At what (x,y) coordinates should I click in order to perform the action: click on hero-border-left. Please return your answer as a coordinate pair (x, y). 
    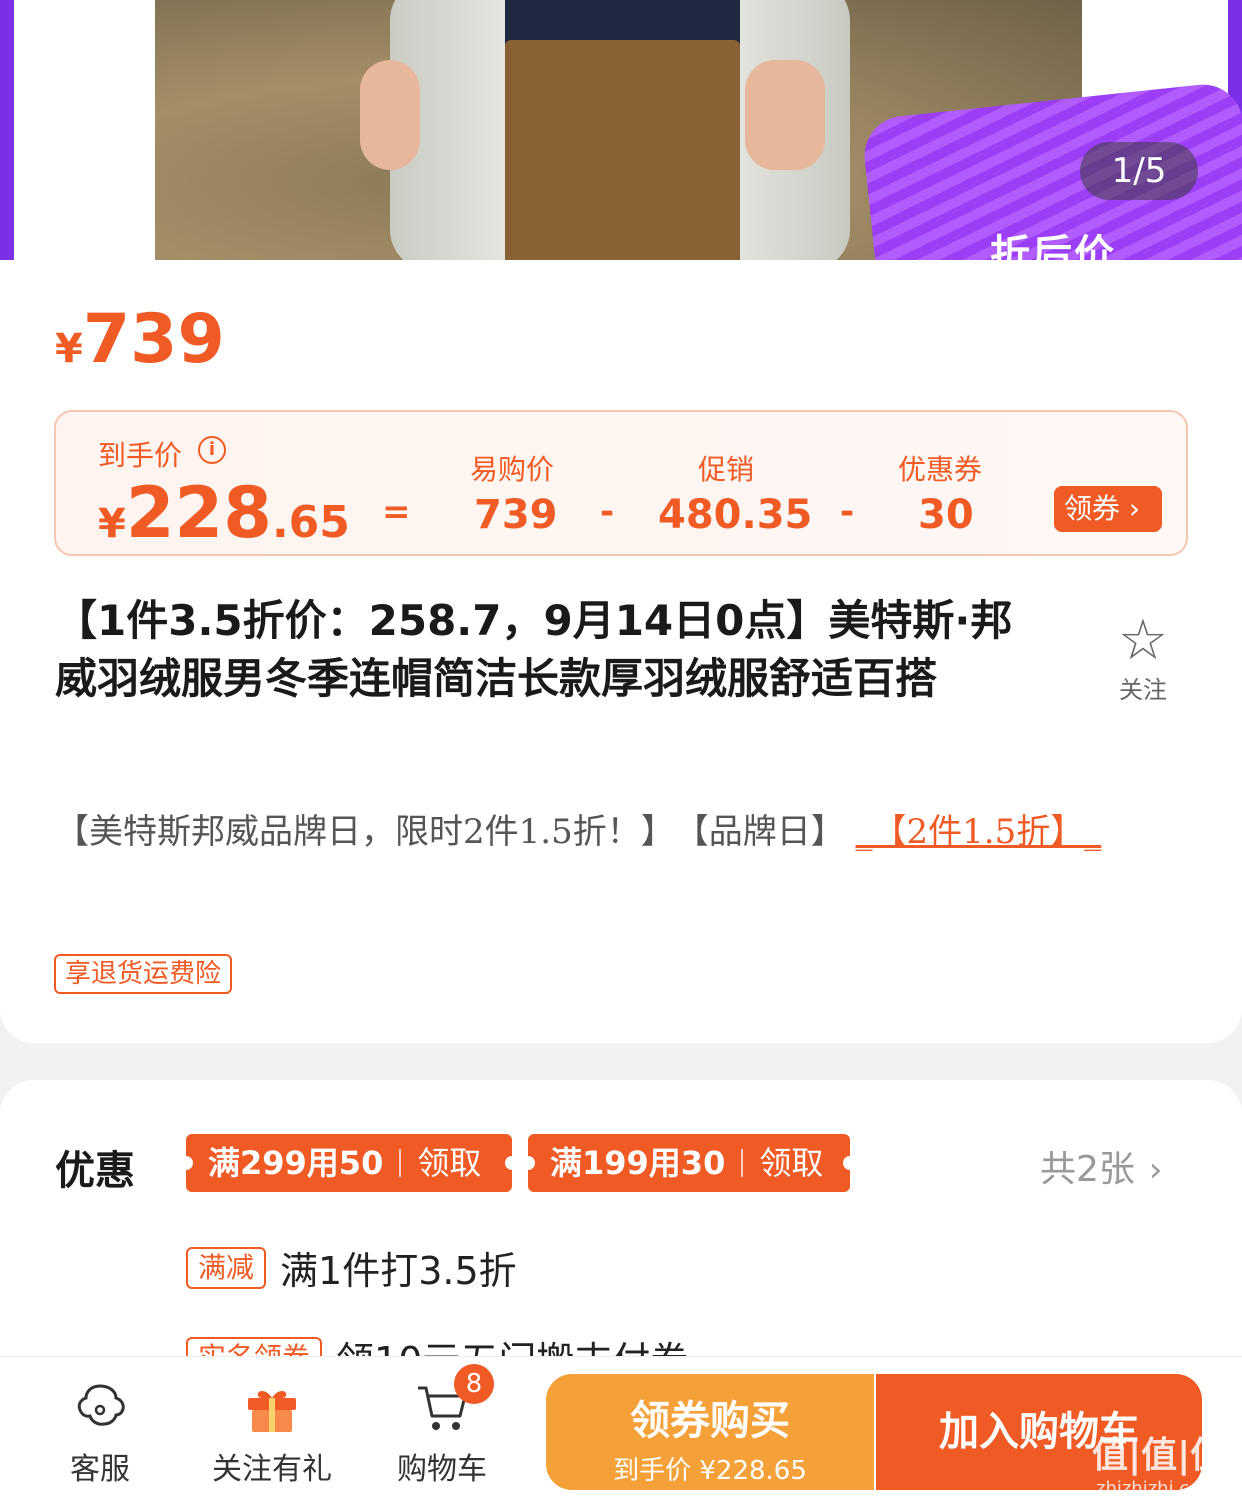
    Looking at the image, I should click on (77, 130).